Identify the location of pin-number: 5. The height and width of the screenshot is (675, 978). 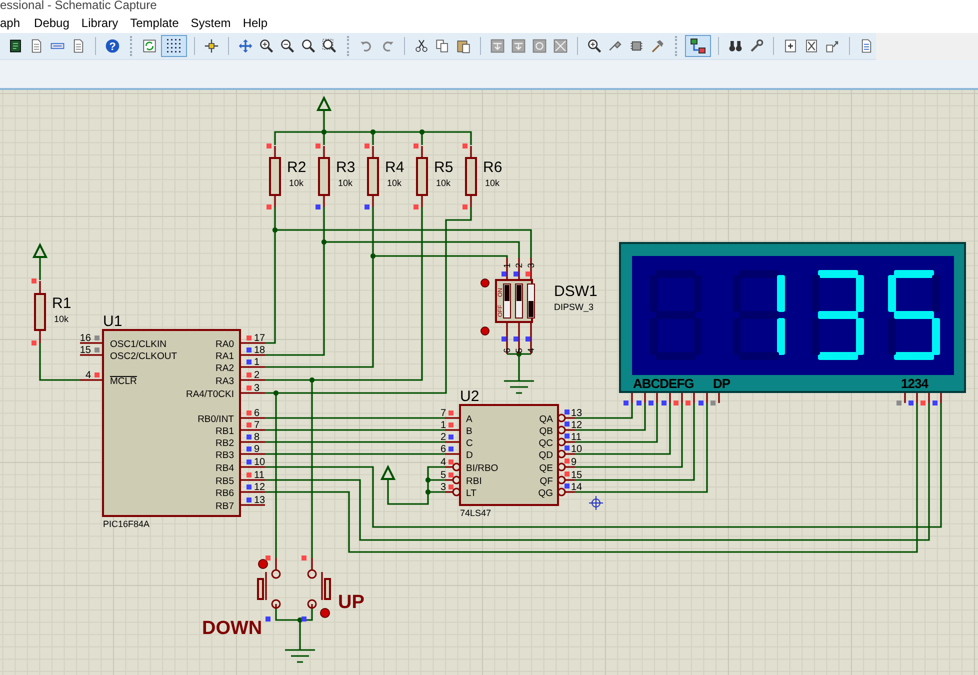
(519, 350).